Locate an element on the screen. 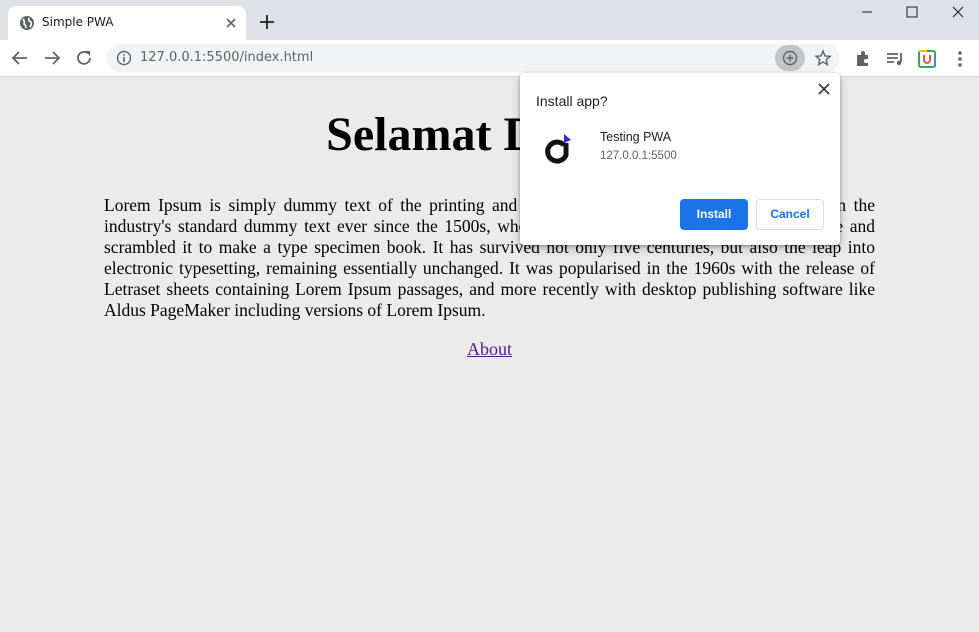 Image resolution: width=979 pixels, height=632 pixels. extension-u-icon is located at coordinates (927, 59).